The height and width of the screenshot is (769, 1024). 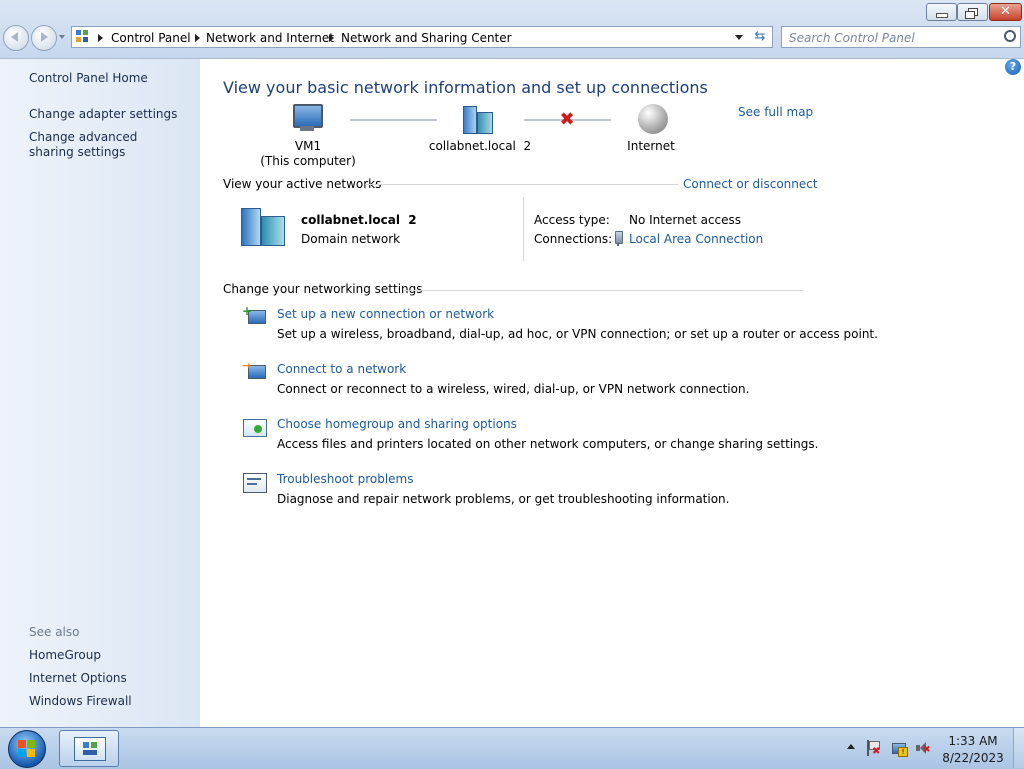 I want to click on task-homegroup-link: Choose homegroup and sharing options, so click(x=397, y=424).